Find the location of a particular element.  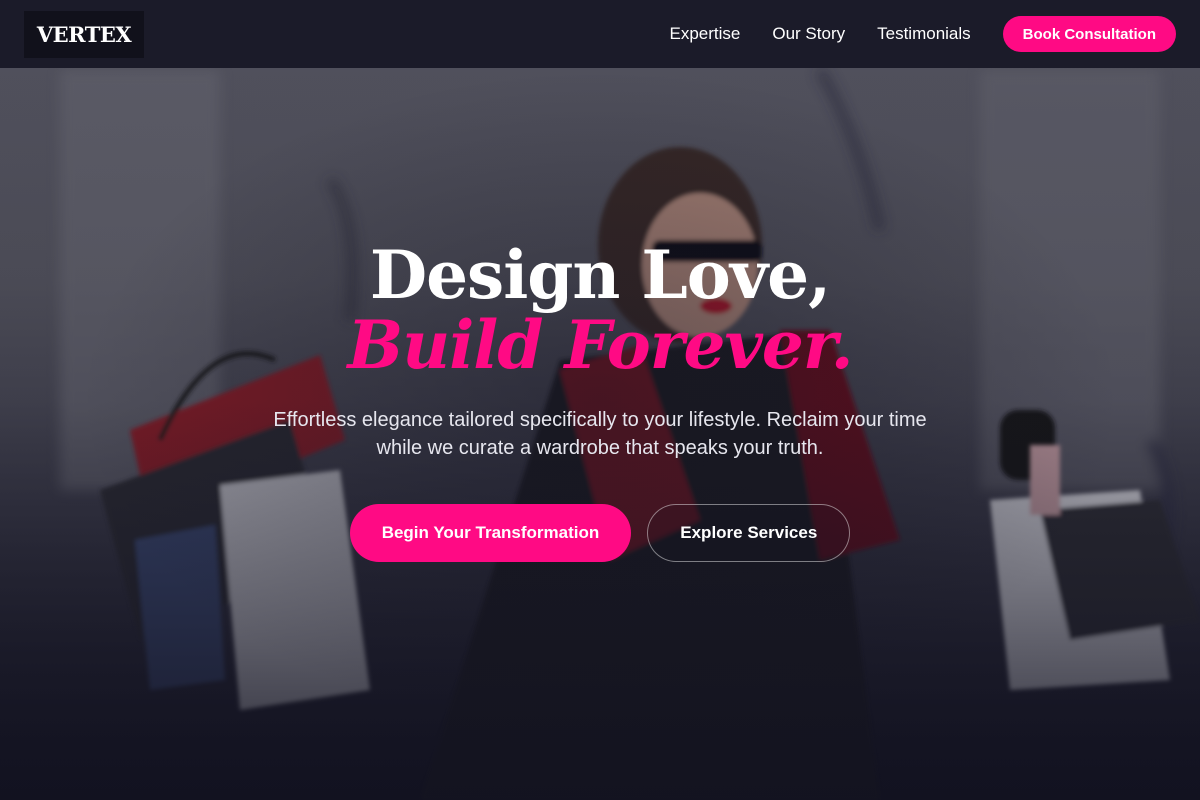

brand-logo: VERTEX is located at coordinates (84, 34).